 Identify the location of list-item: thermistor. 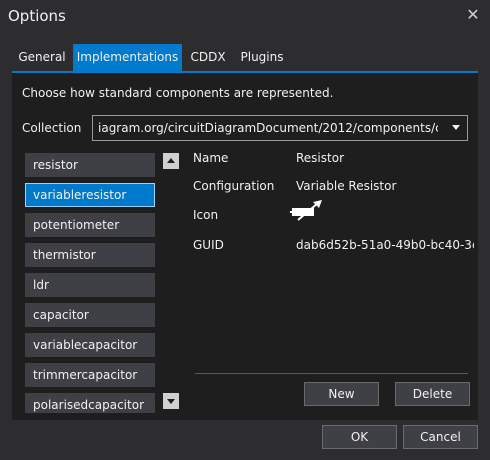
(90, 255).